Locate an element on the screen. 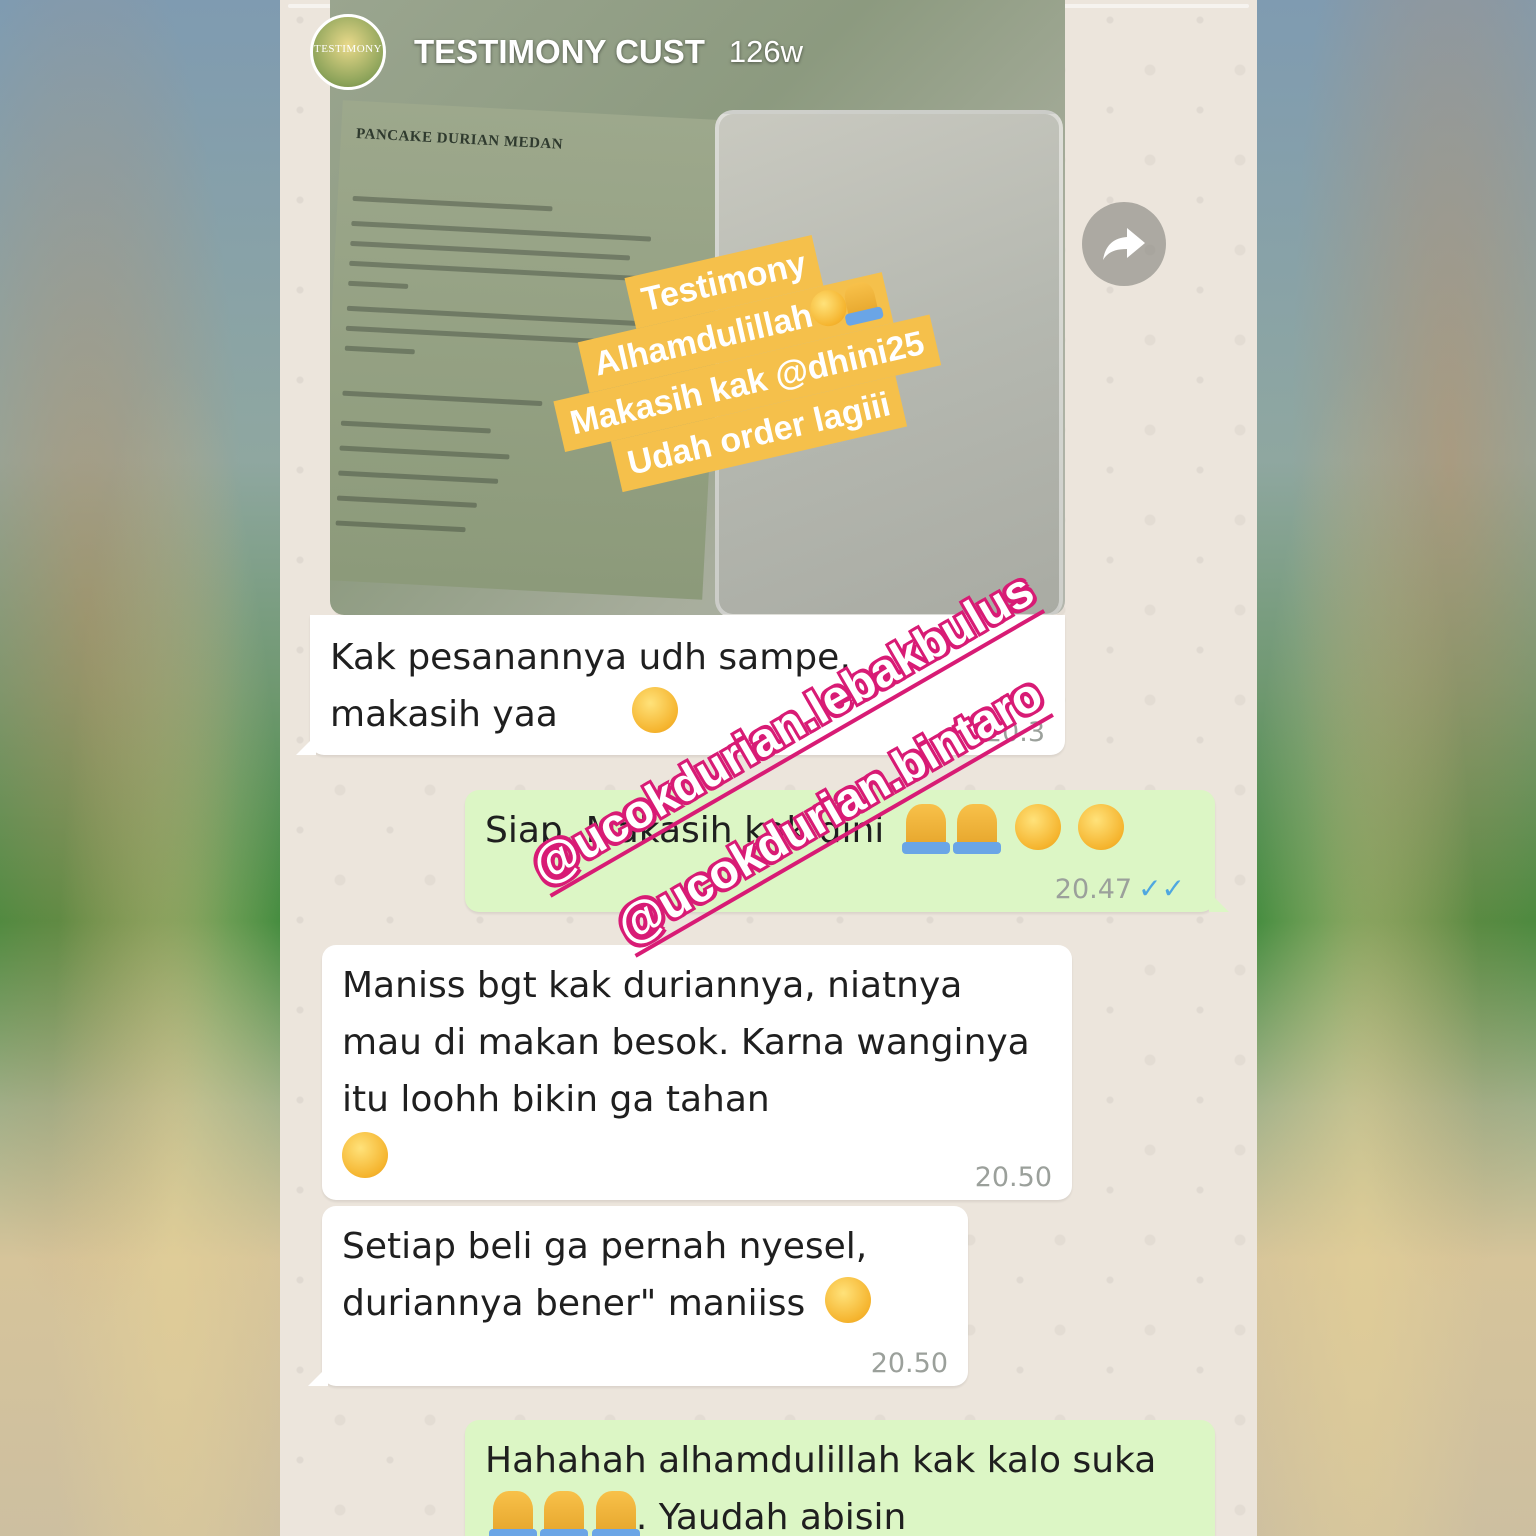 The height and width of the screenshot is (1536, 1536). message-time: 20.47 is located at coordinates (1093, 889).